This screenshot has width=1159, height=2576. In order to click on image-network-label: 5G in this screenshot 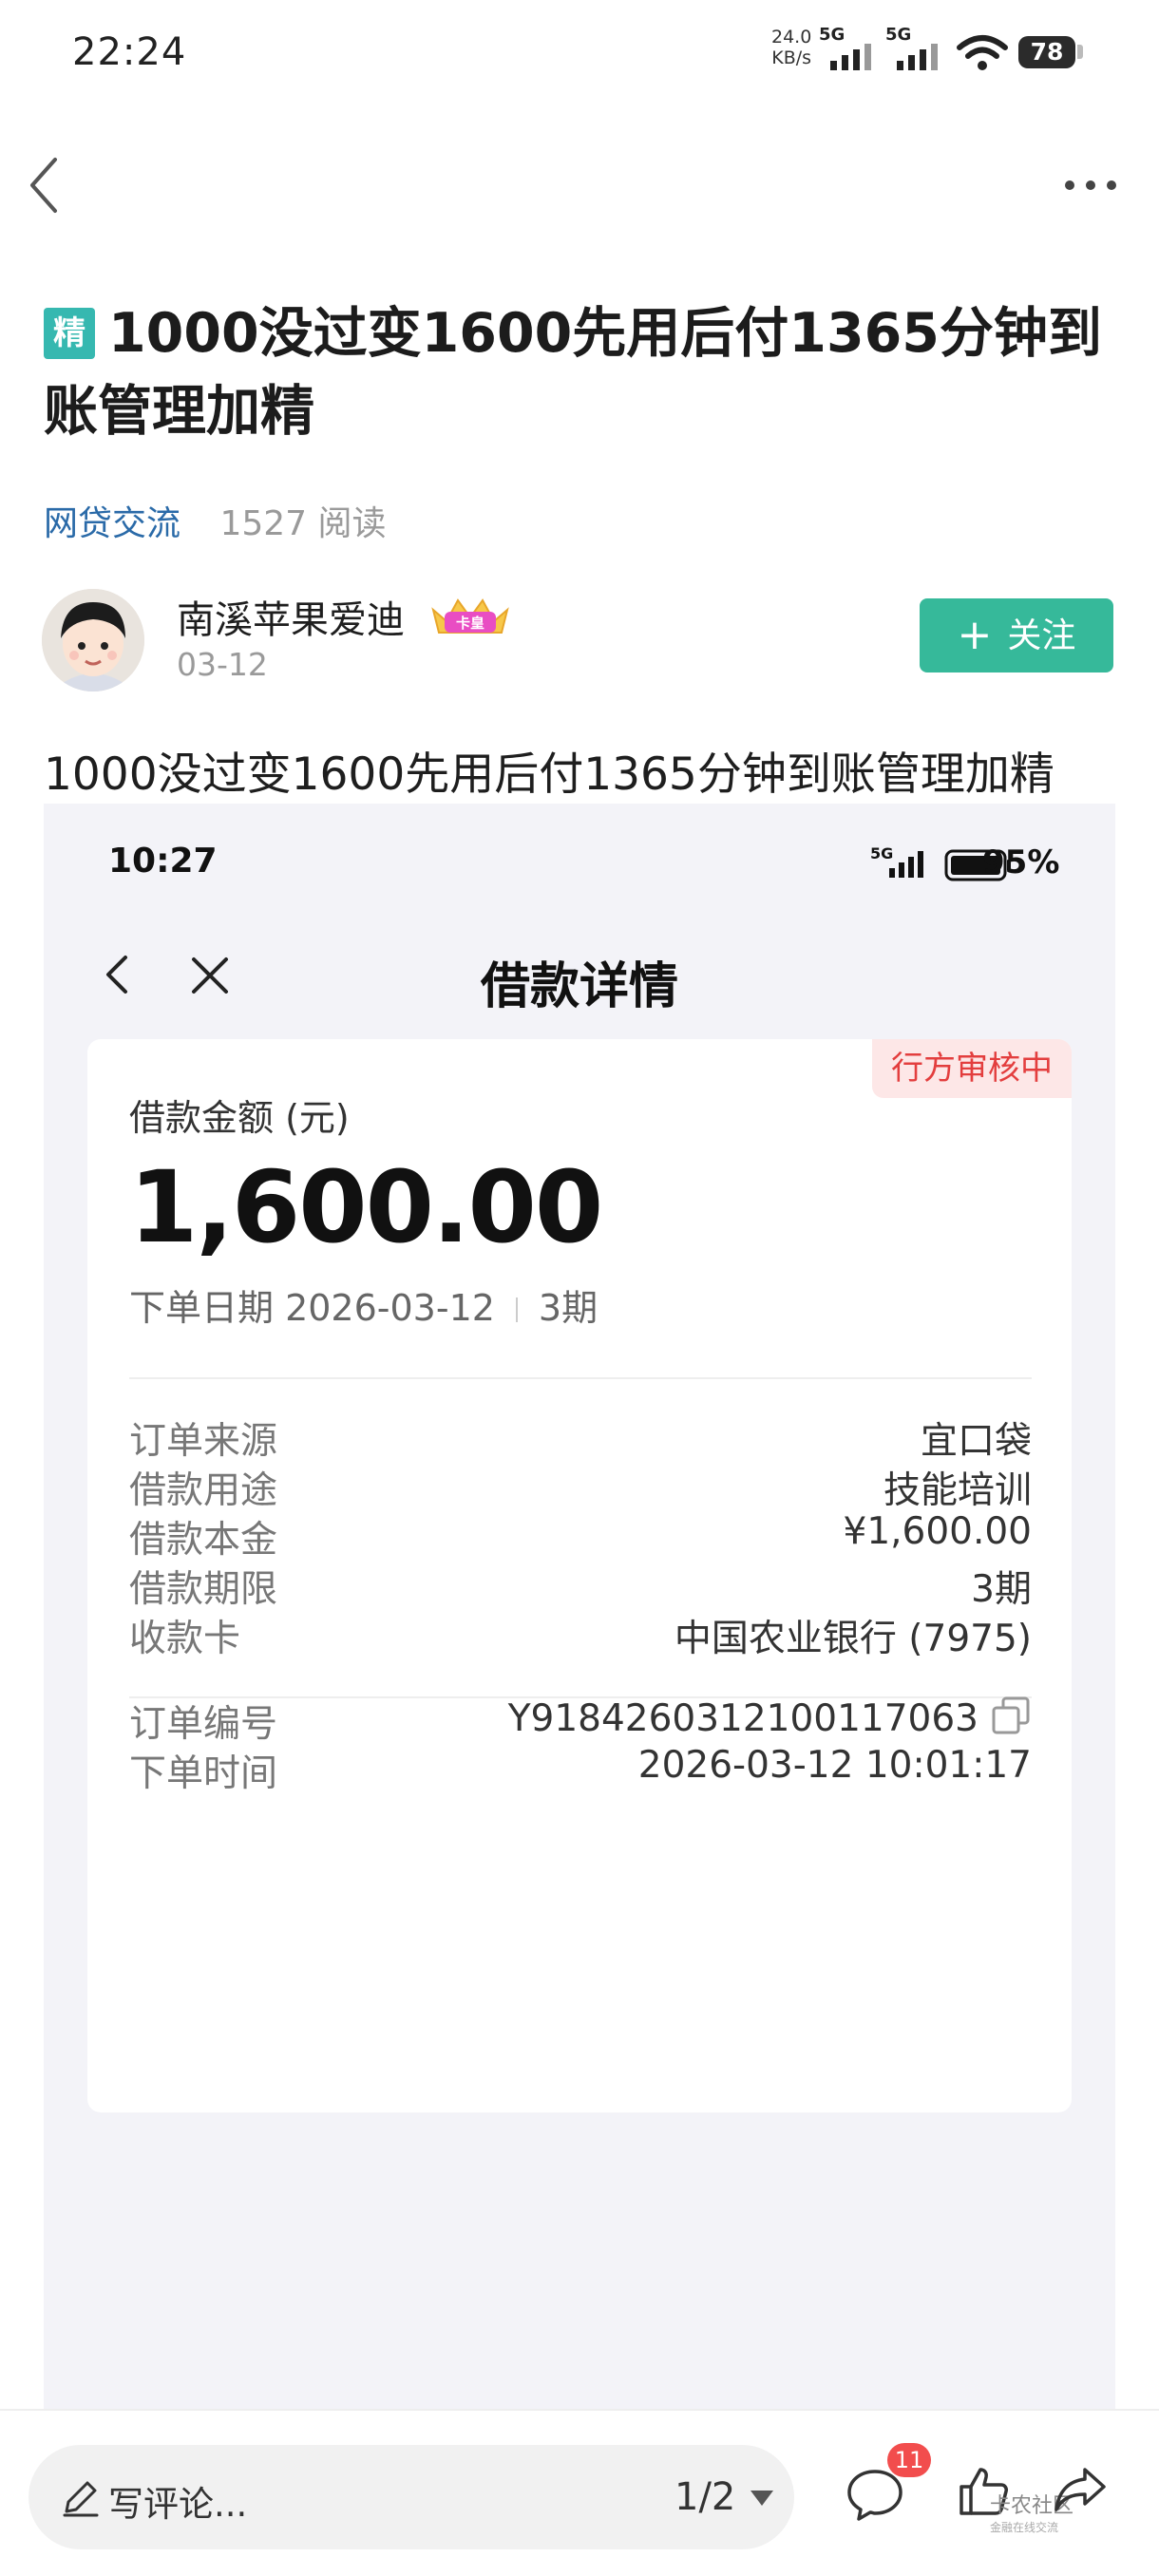, I will do `click(881, 853)`.